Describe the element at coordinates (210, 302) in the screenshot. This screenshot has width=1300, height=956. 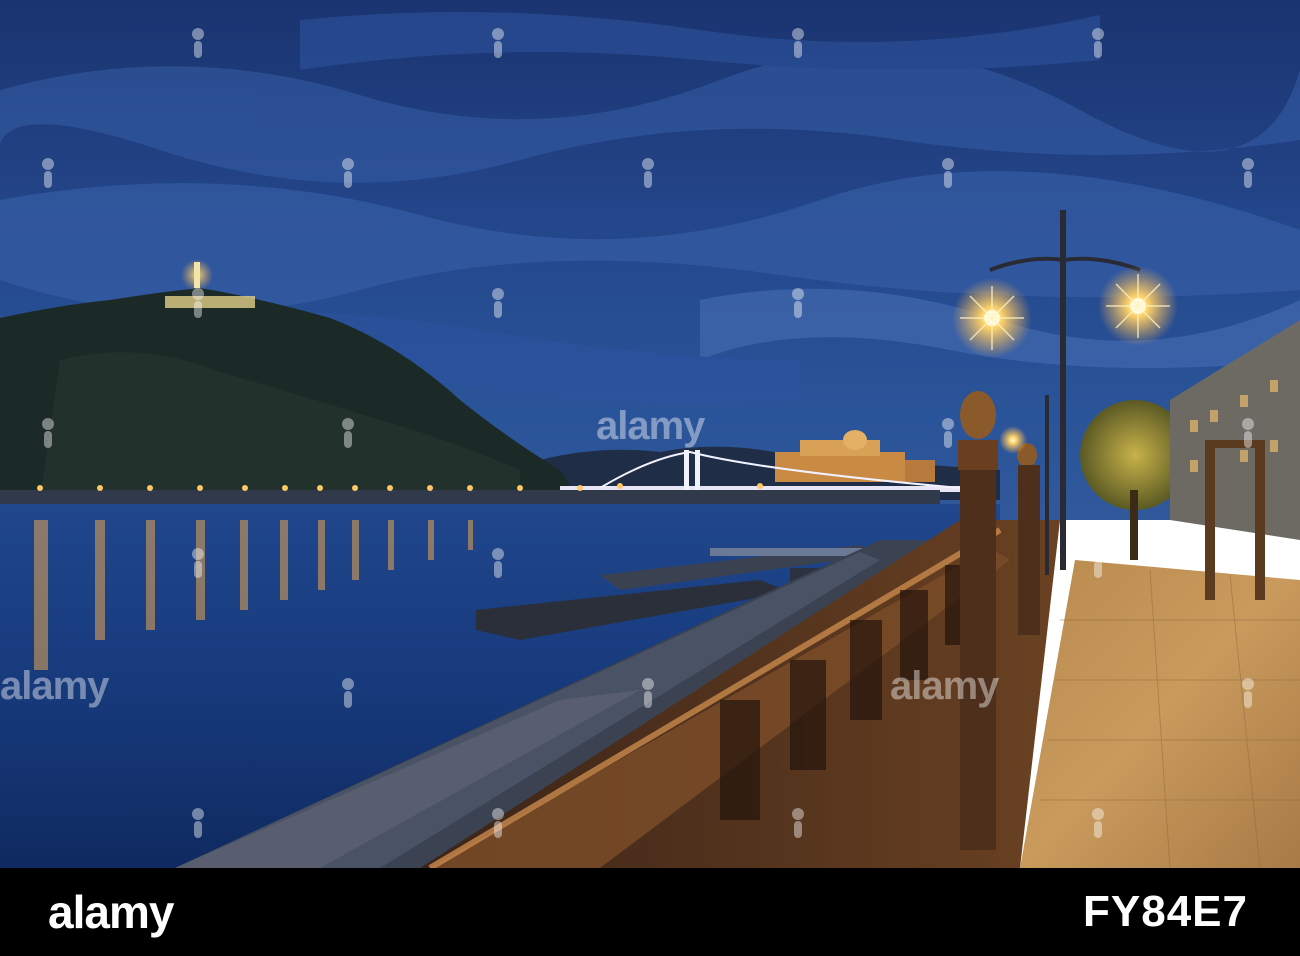
I see `citadel` at that location.